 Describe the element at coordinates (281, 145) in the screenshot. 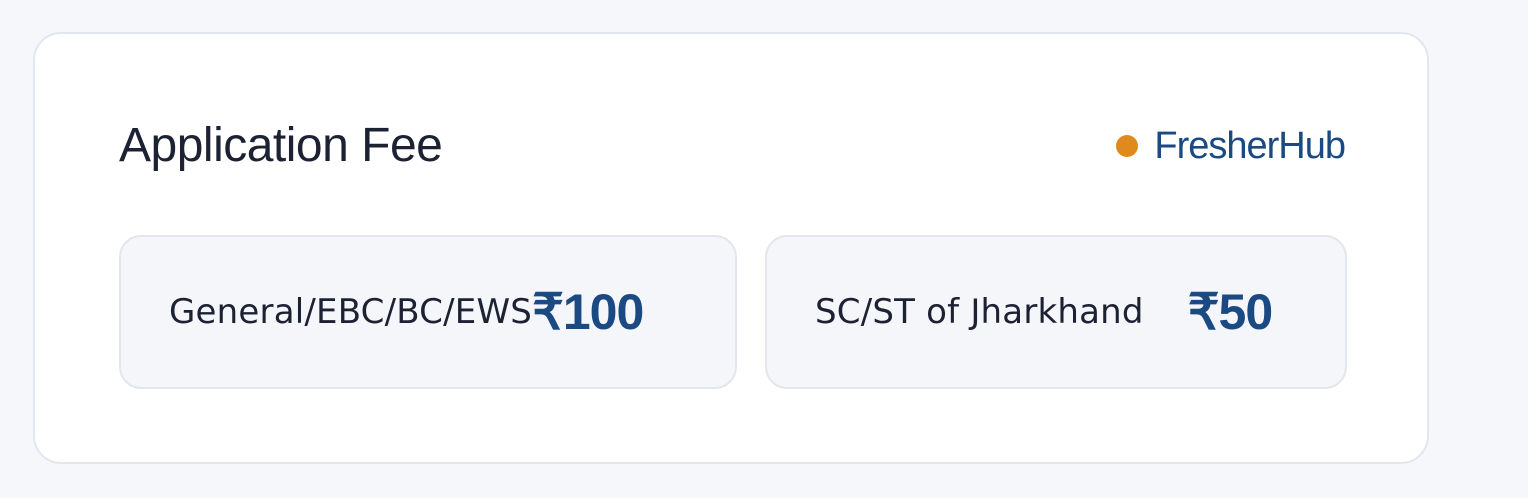

I see `card-title: Application Fee` at that location.